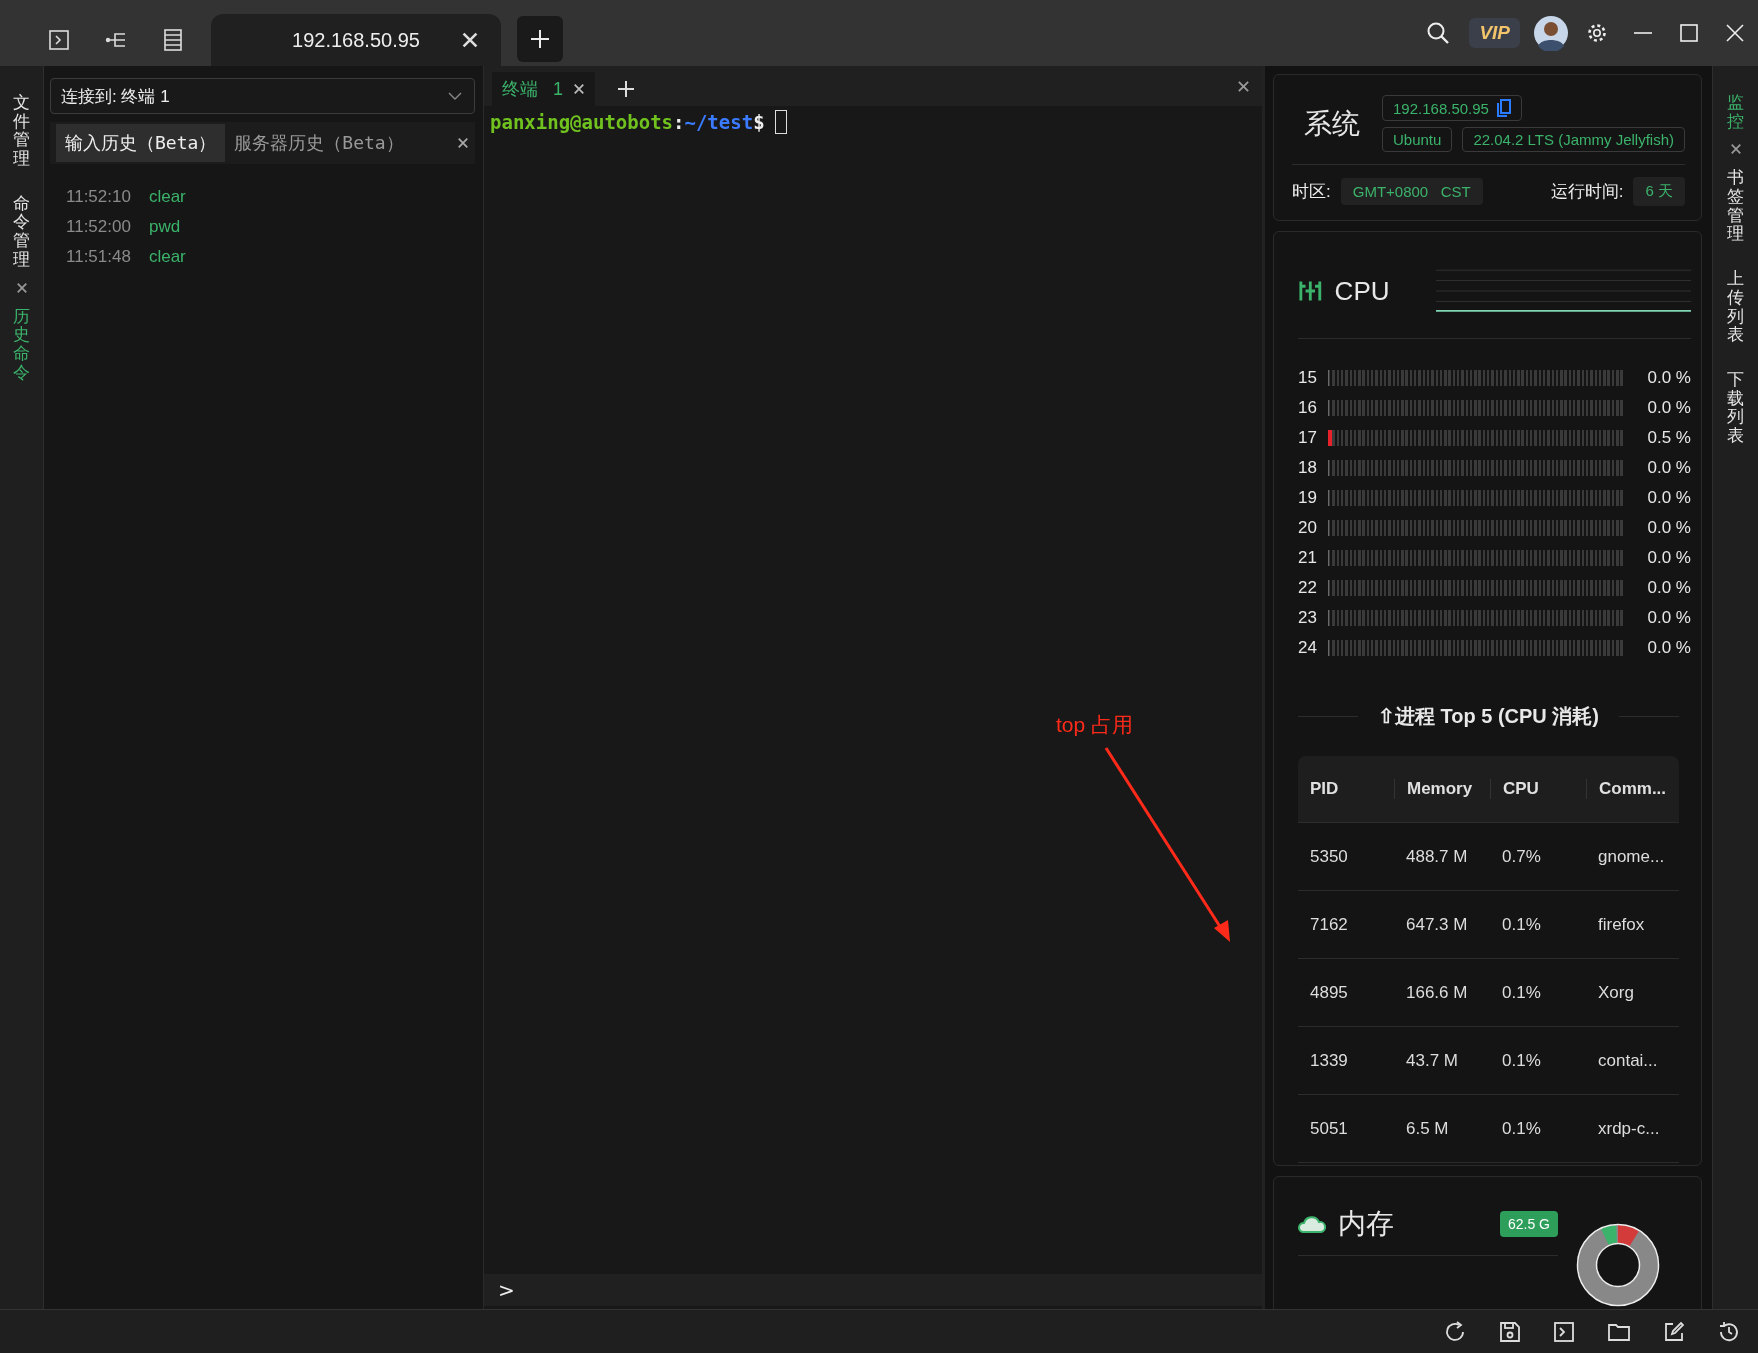 Image resolution: width=1758 pixels, height=1353 pixels. Describe the element at coordinates (164, 227) in the screenshot. I see `history-command: pwd` at that location.